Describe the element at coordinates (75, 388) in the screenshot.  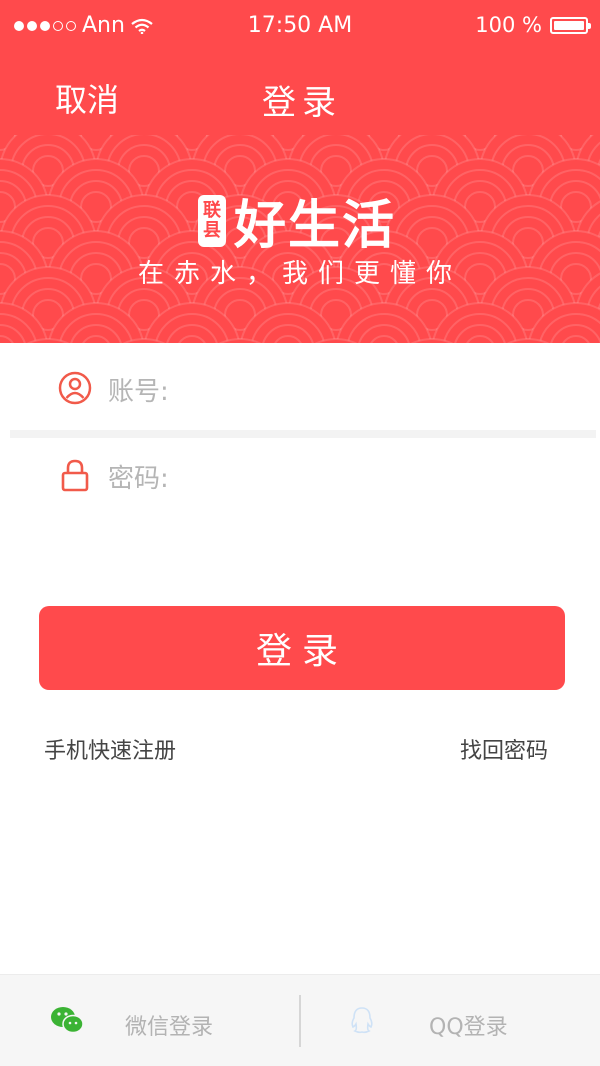
I see `user-icon` at that location.